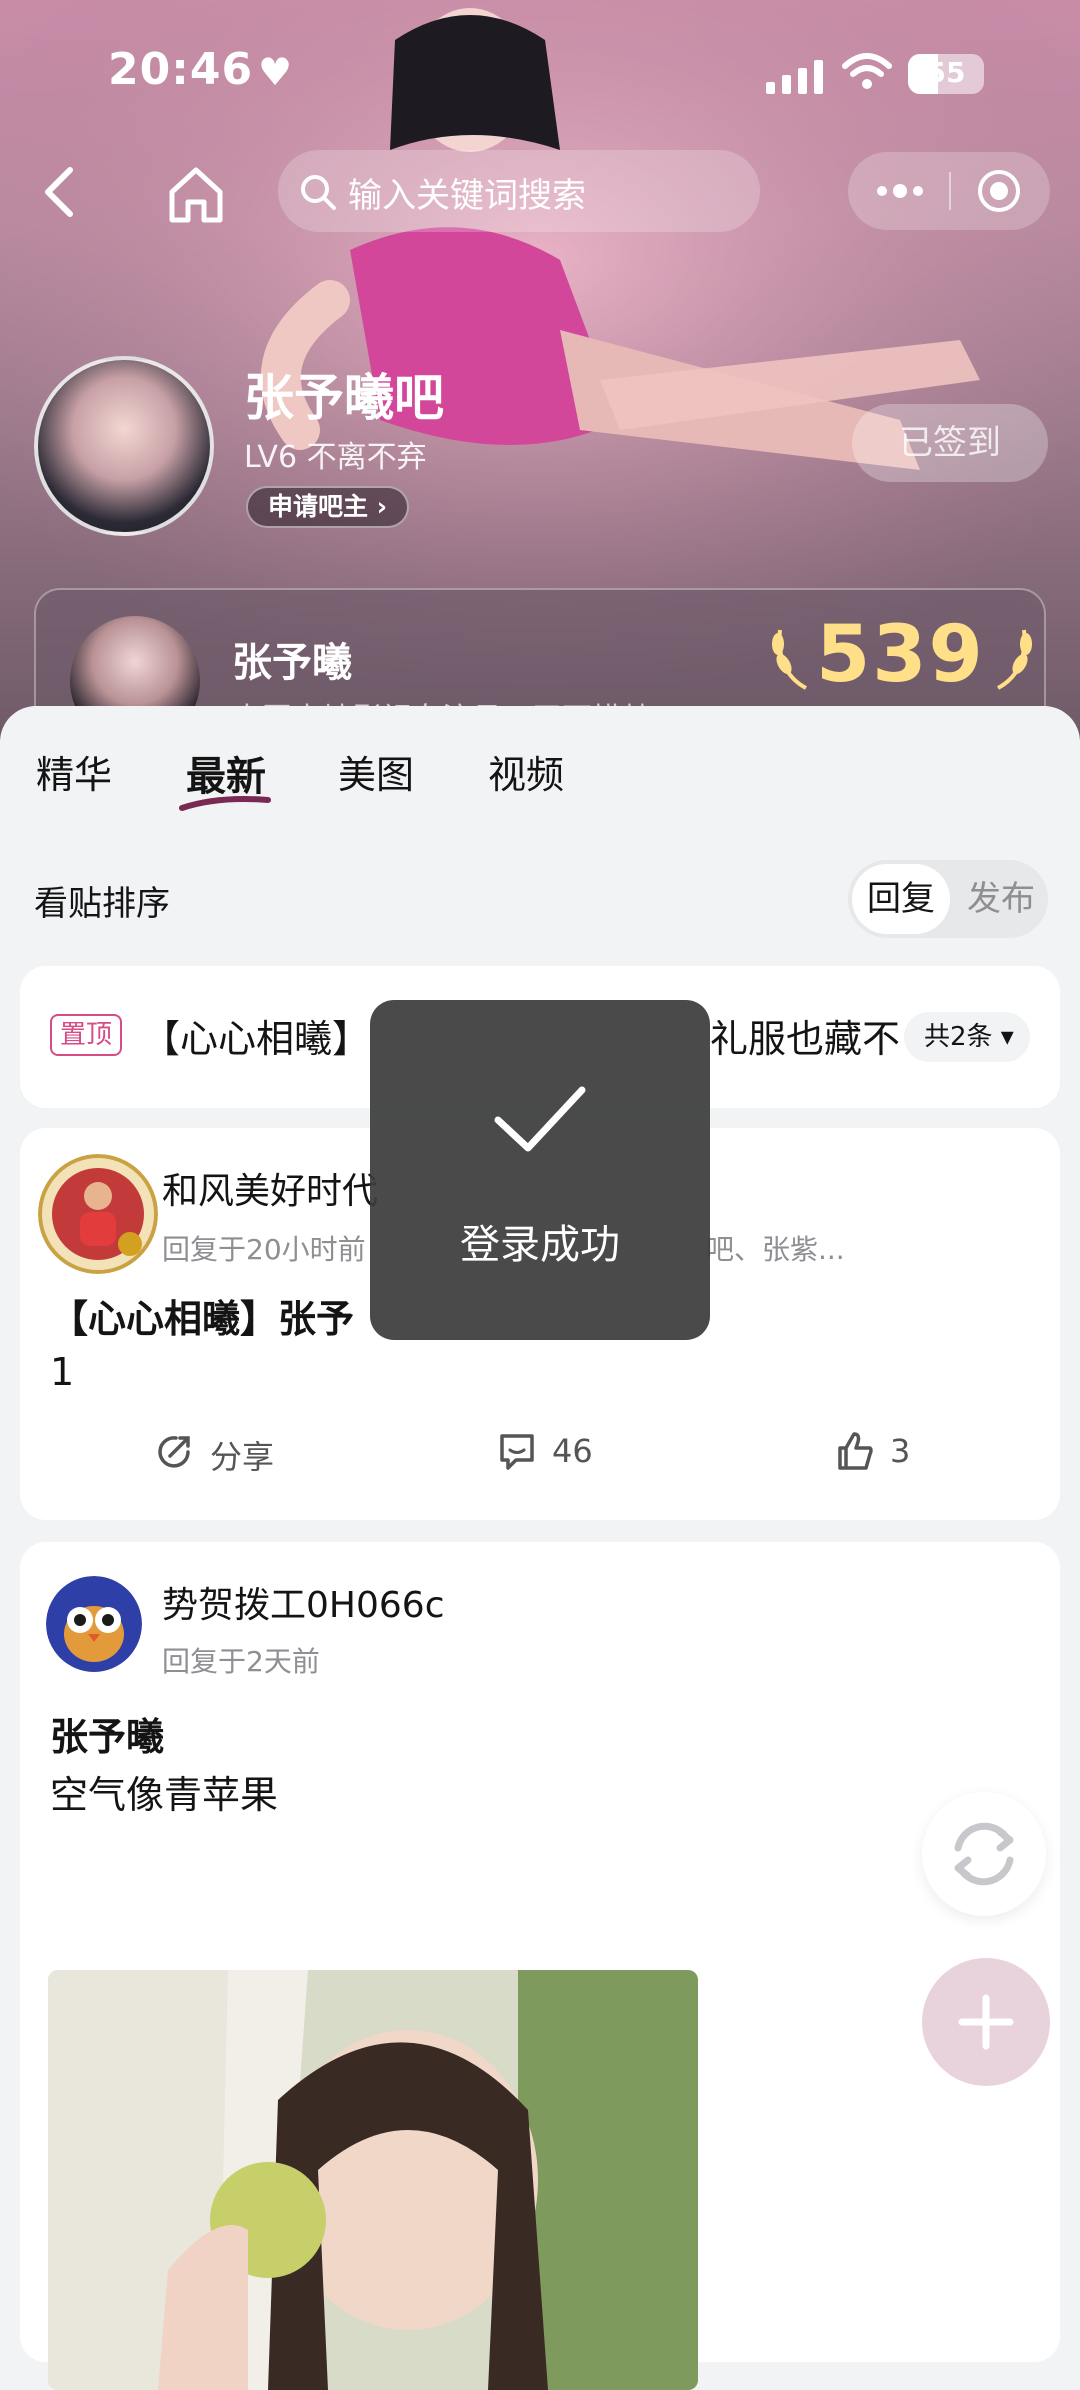 The height and width of the screenshot is (2390, 1080). Describe the element at coordinates (901, 899) in the screenshot. I see `sort-option-reply: 回复` at that location.